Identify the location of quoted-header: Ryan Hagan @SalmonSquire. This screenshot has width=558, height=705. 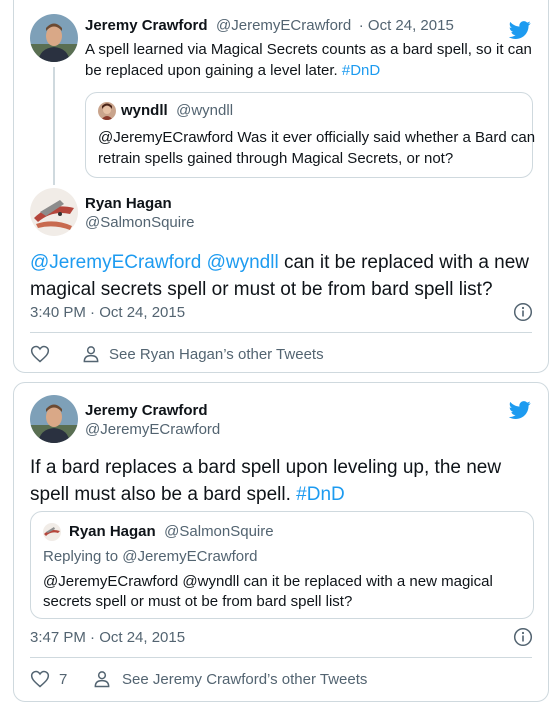
(171, 532).